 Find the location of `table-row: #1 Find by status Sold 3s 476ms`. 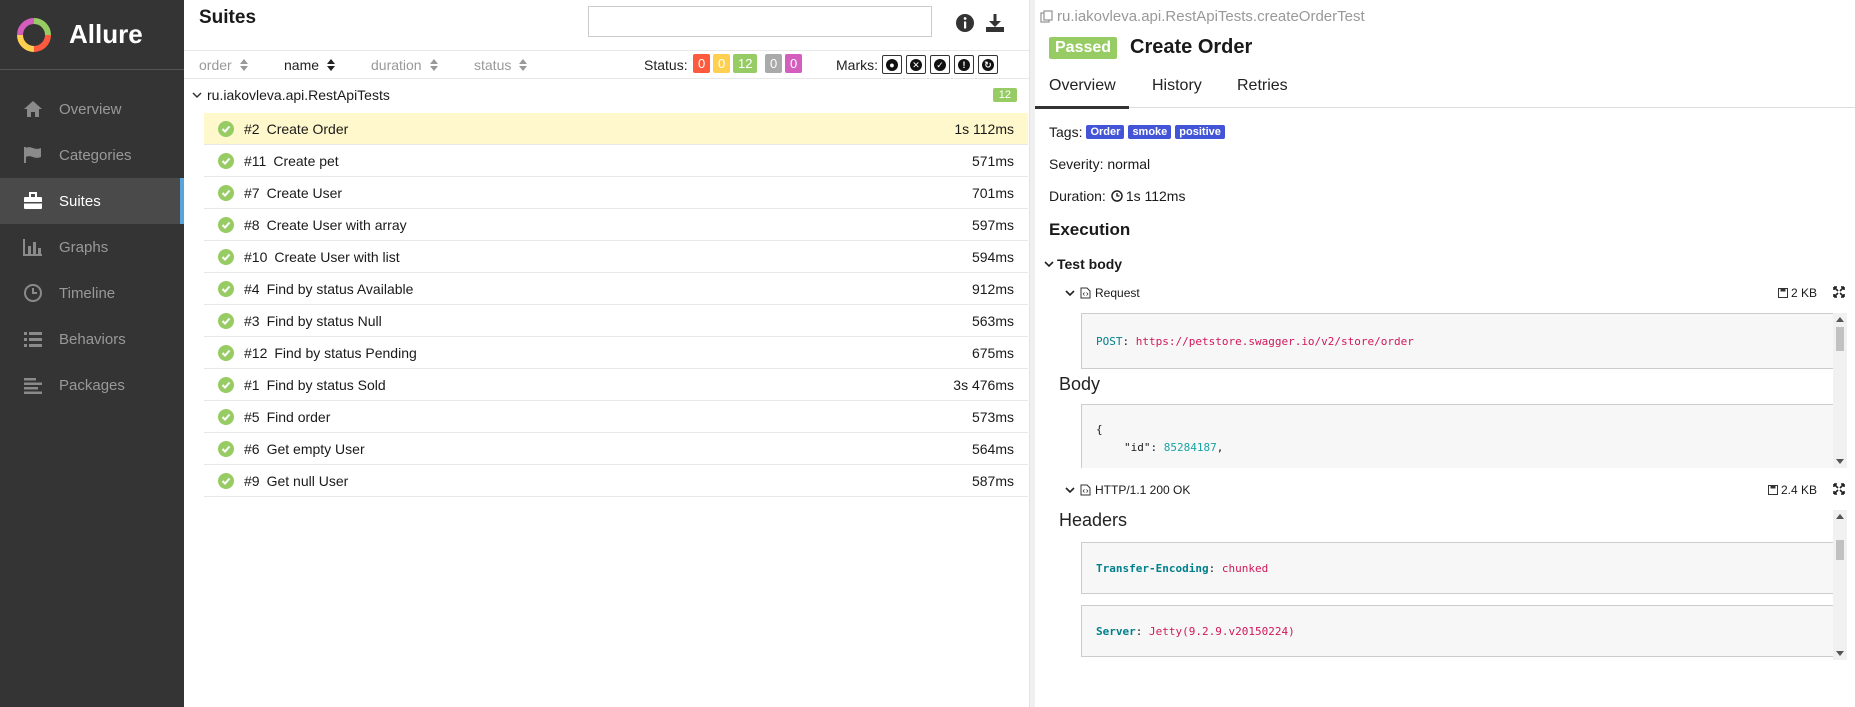

table-row: #1 Find by status Sold 3s 476ms is located at coordinates (616, 385).